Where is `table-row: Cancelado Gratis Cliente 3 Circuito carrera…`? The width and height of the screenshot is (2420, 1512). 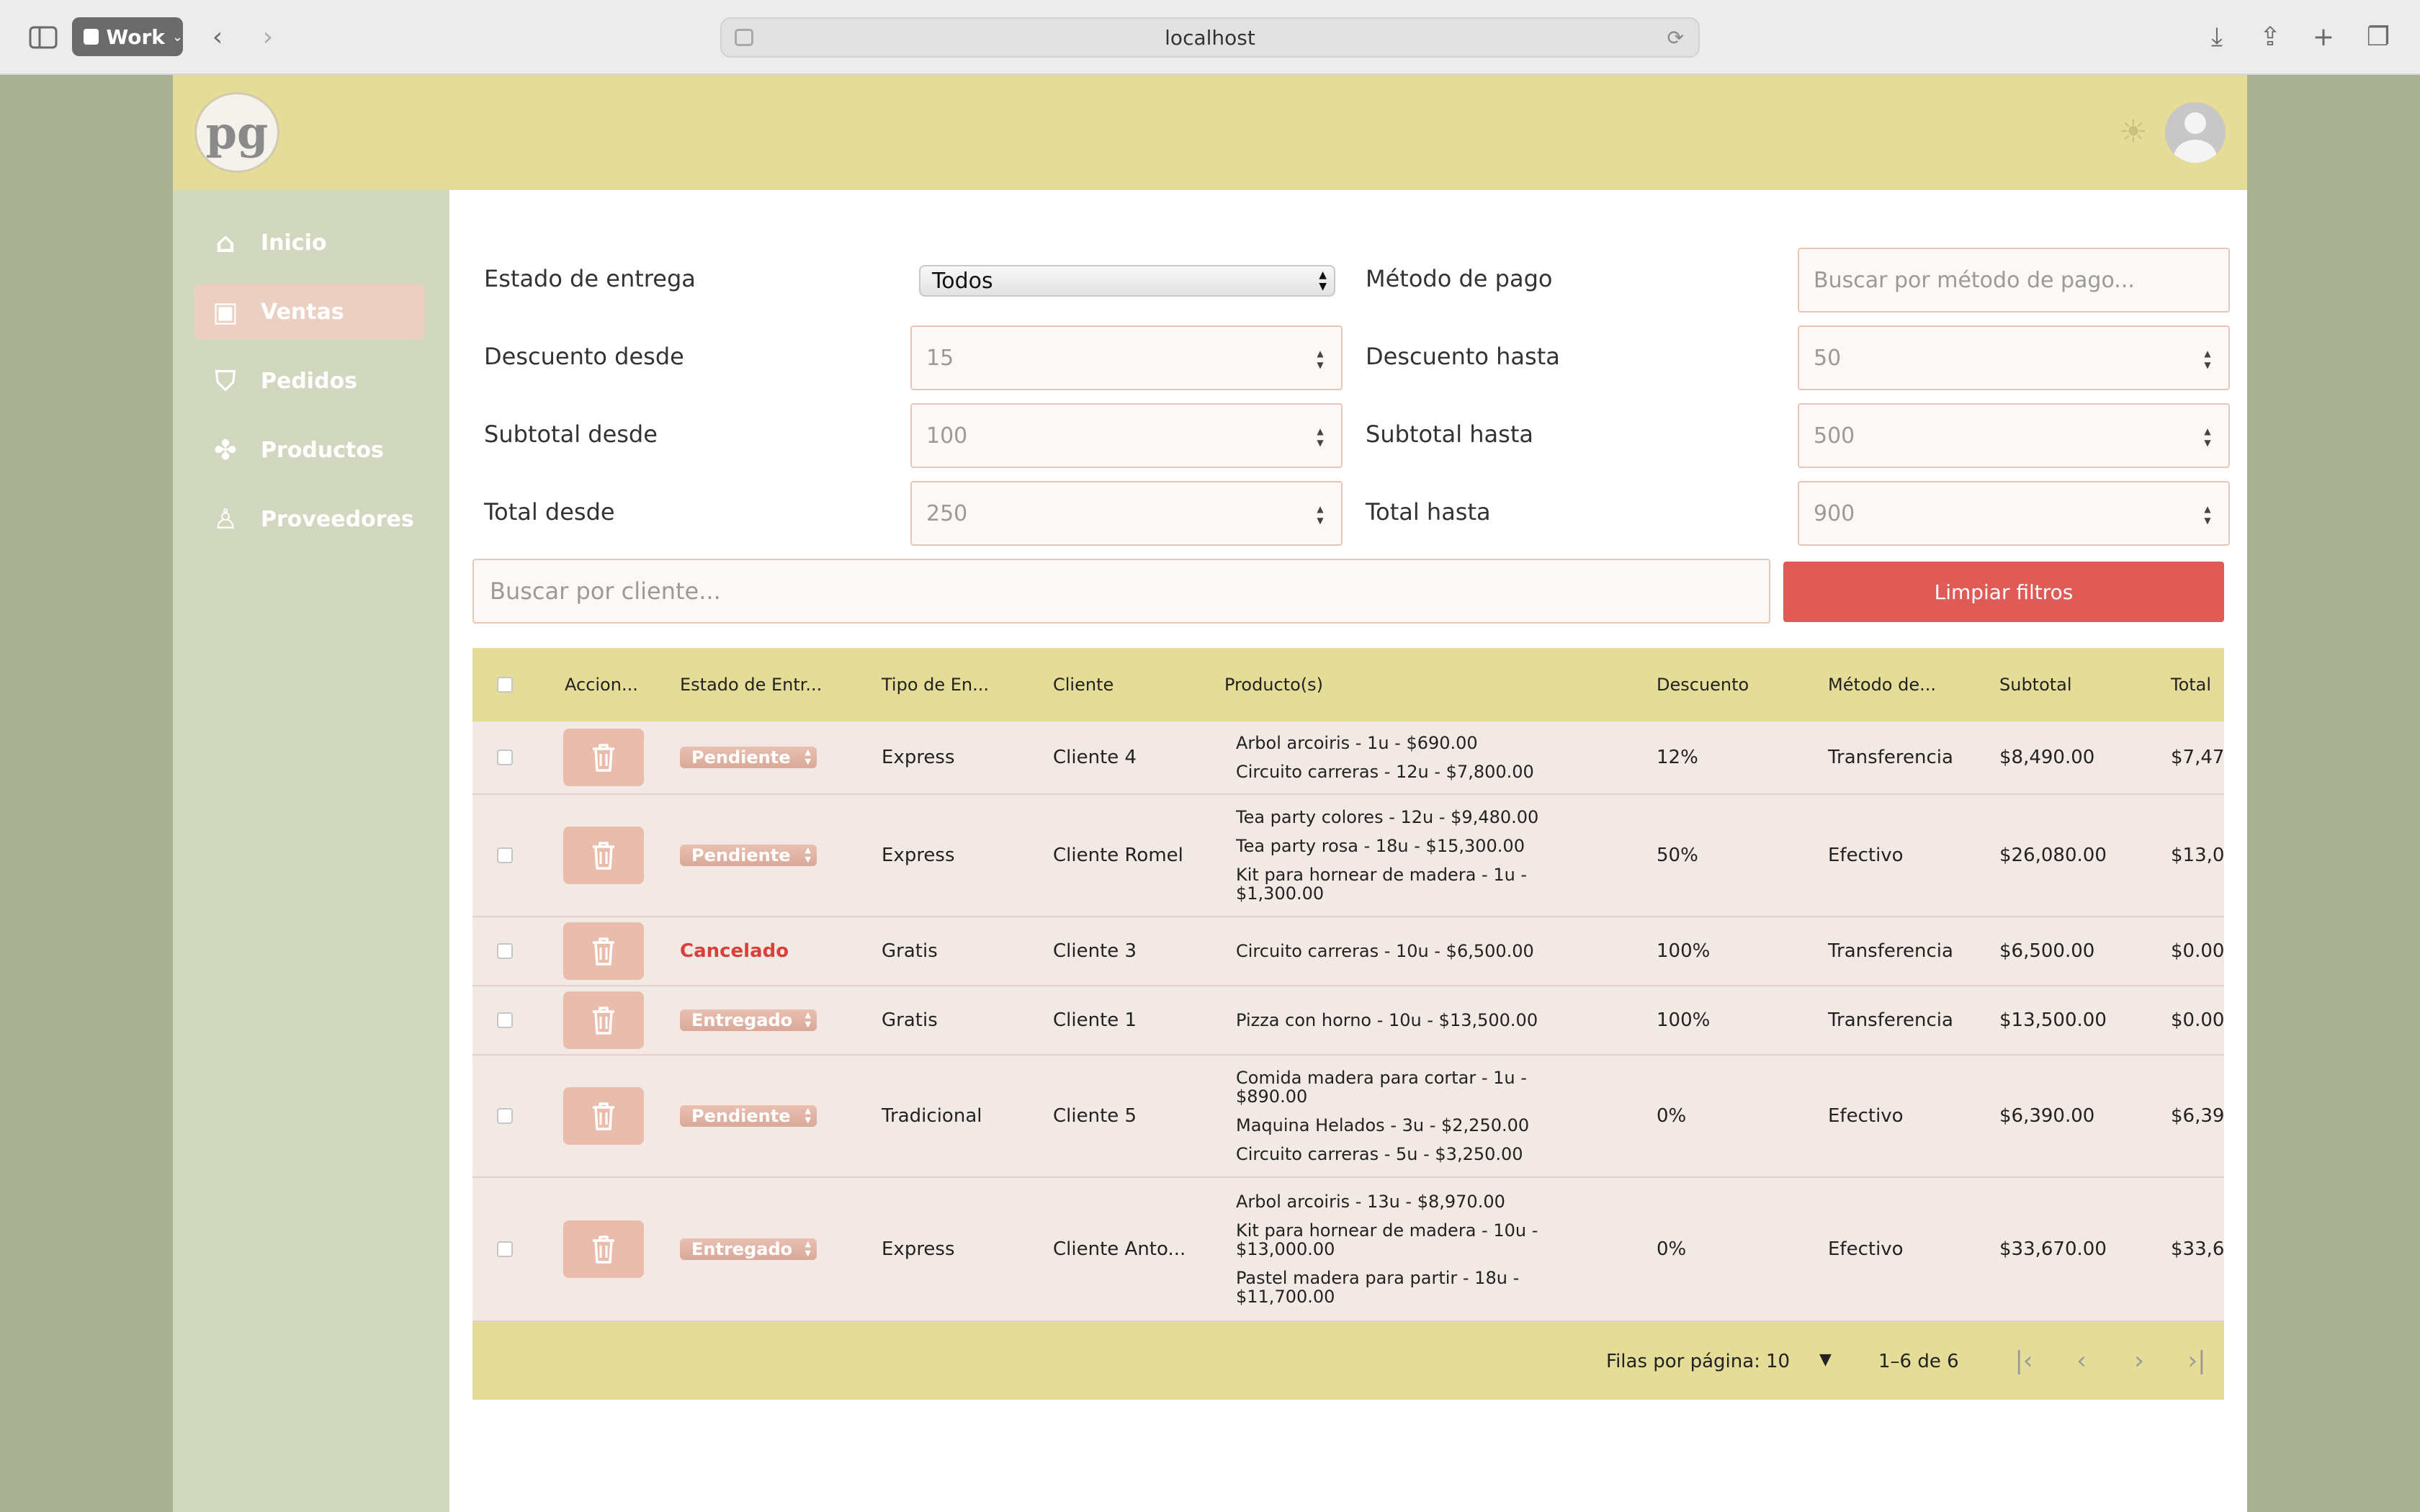
table-row: Cancelado Gratis Cliente 3 Circuito carrera… is located at coordinates (1348, 951).